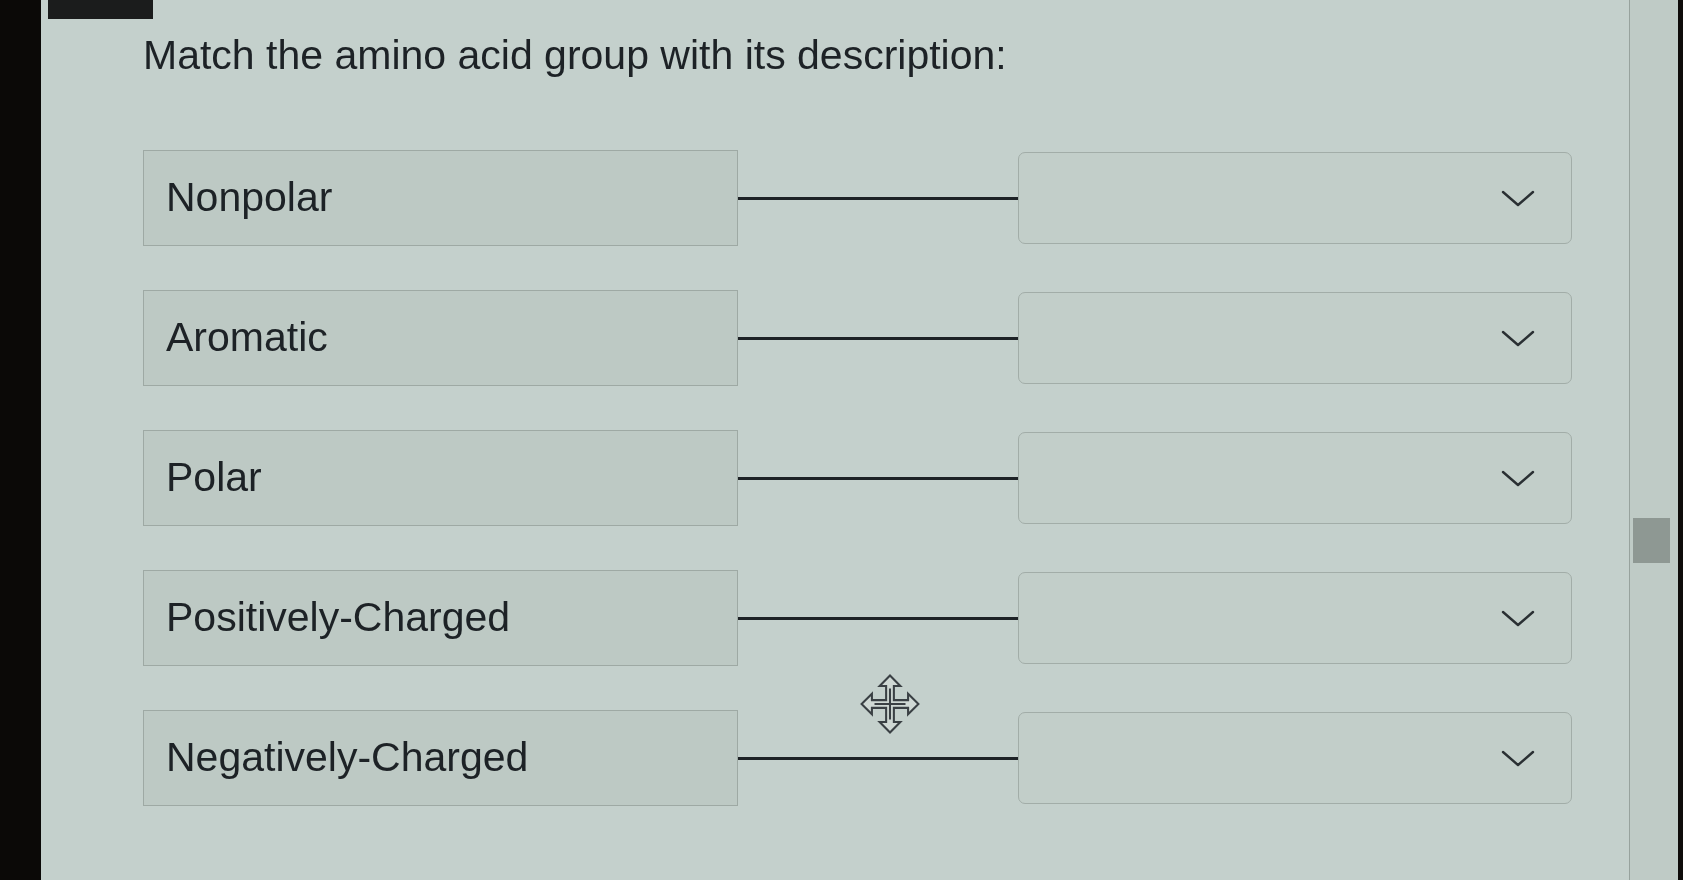  I want to click on term-card: Positively-Charged, so click(440, 618).